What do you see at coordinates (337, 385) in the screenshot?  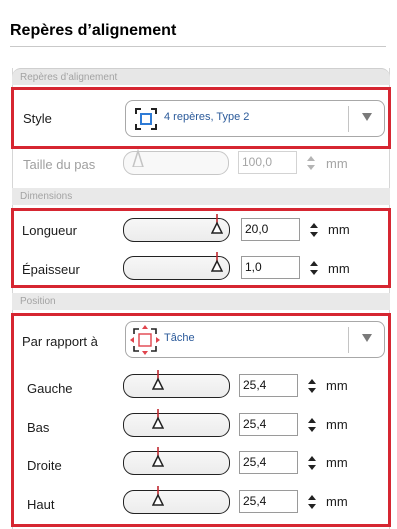 I see `gauche-unit: mm` at bounding box center [337, 385].